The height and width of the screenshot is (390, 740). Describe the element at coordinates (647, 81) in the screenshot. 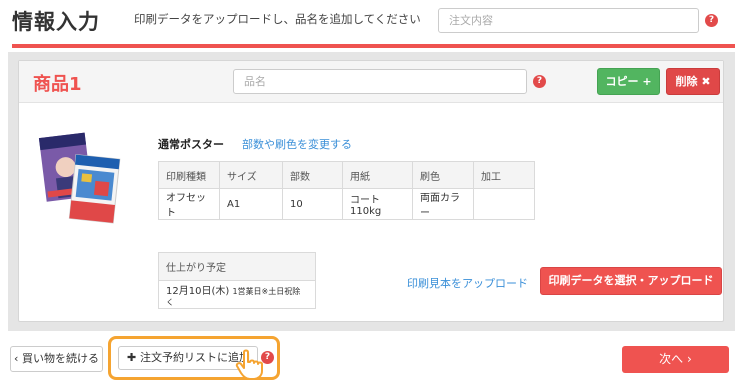

I see `plus-icon: +` at that location.